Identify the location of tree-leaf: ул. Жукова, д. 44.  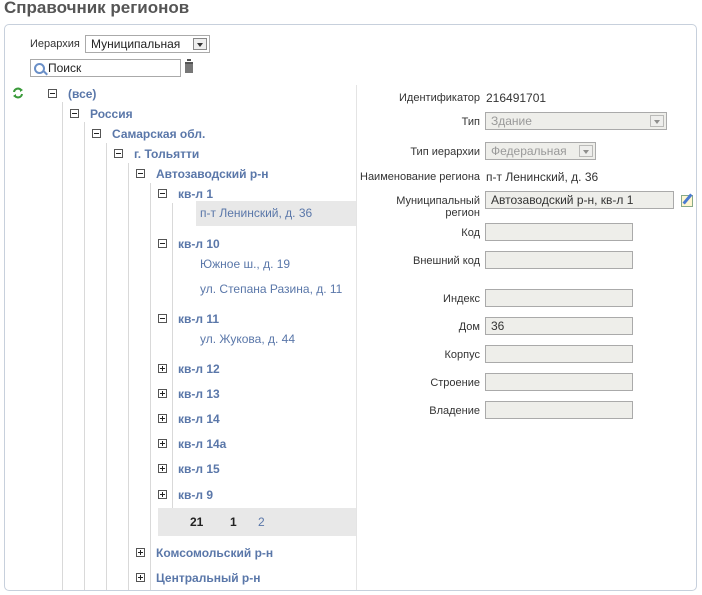
(247, 339).